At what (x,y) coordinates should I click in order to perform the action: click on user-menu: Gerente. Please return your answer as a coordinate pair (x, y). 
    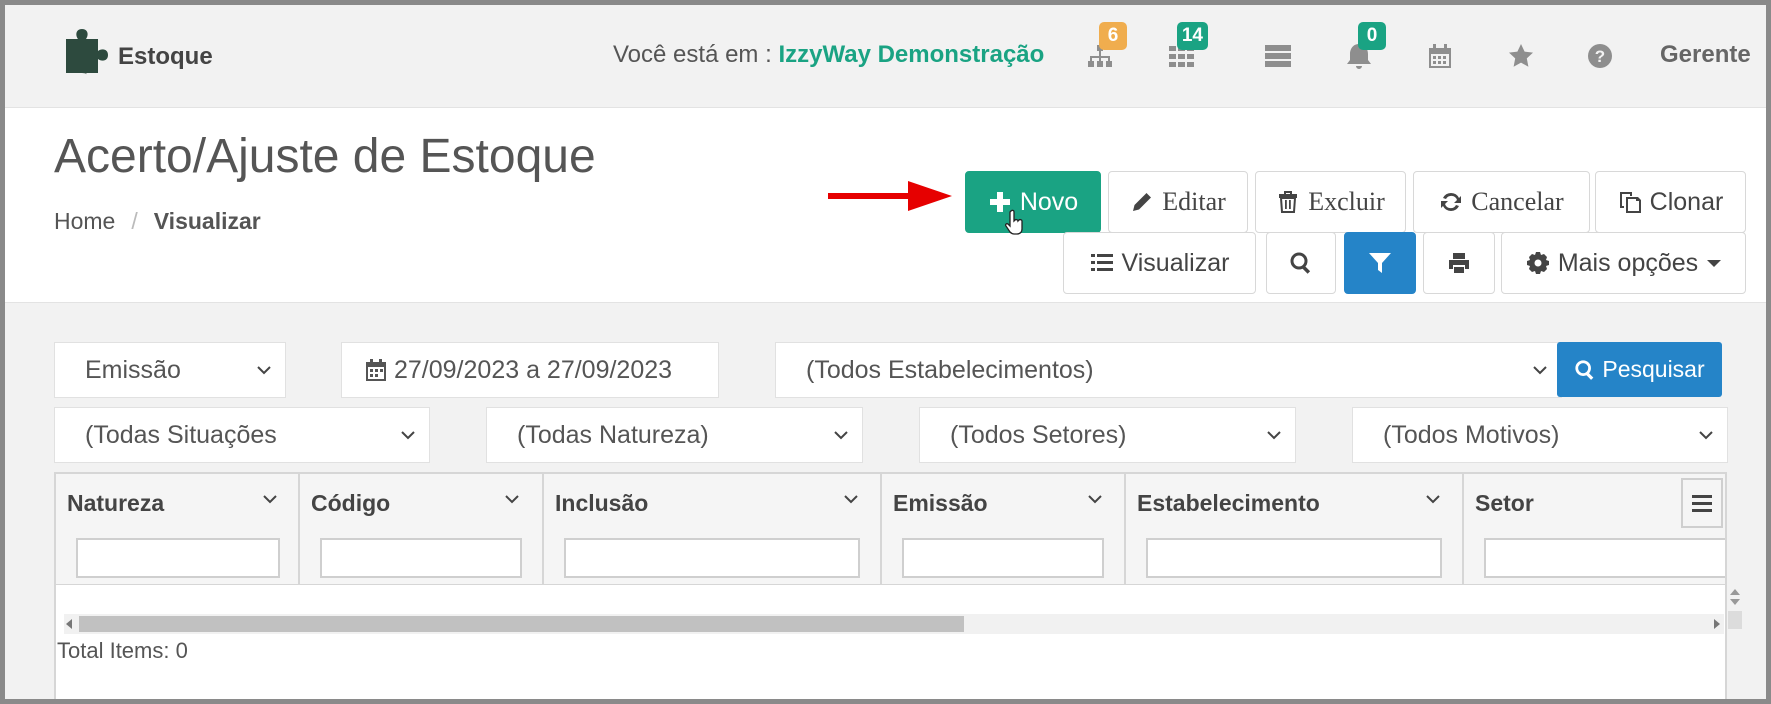
    Looking at the image, I should click on (1705, 55).